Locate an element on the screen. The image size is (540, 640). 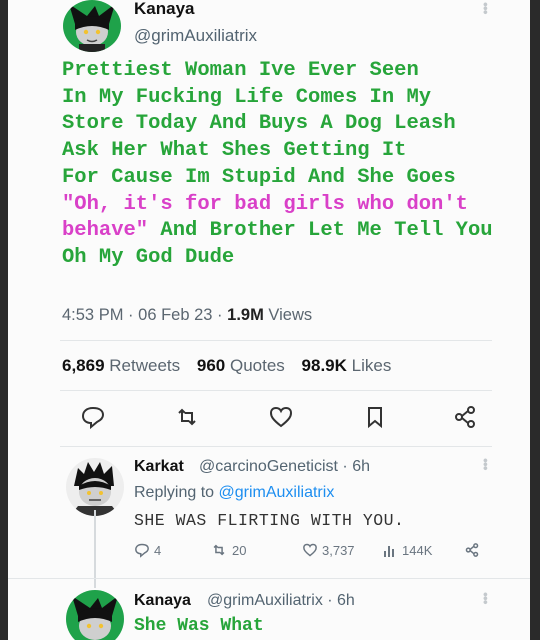
reply1-actions: 4 20 3,737 144K is located at coordinates (309, 553).